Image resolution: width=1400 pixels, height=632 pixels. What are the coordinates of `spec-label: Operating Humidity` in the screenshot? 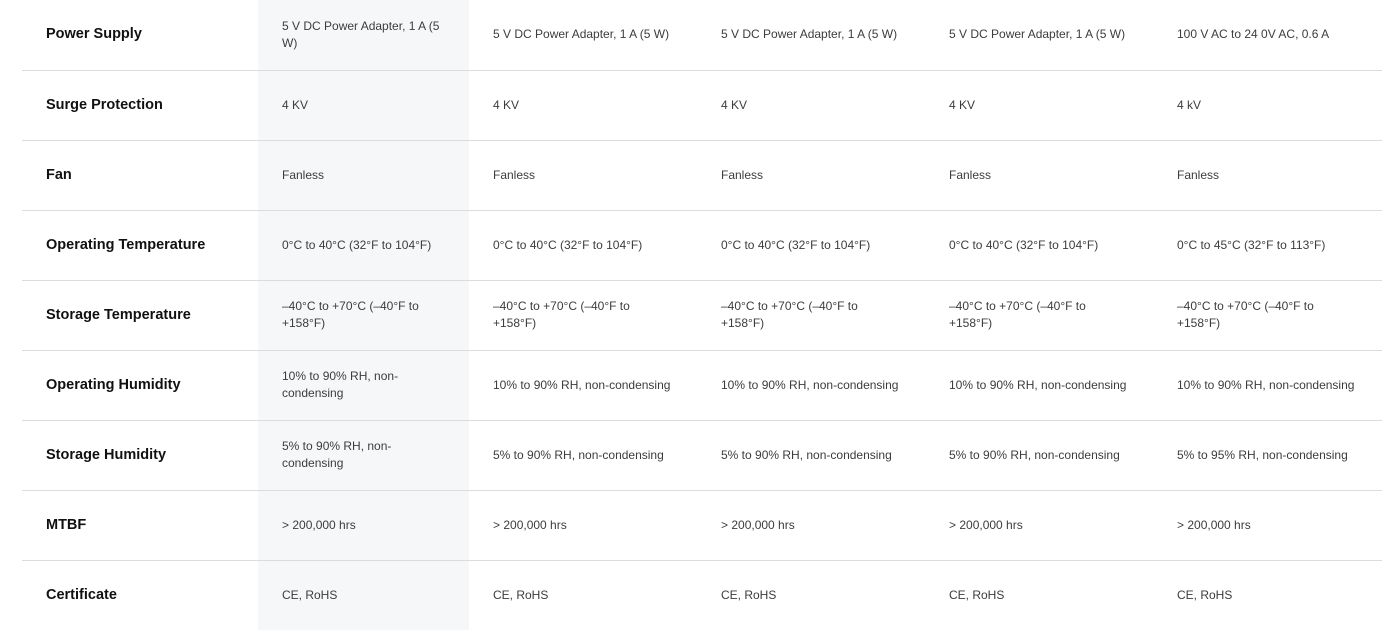 It's located at (113, 384).